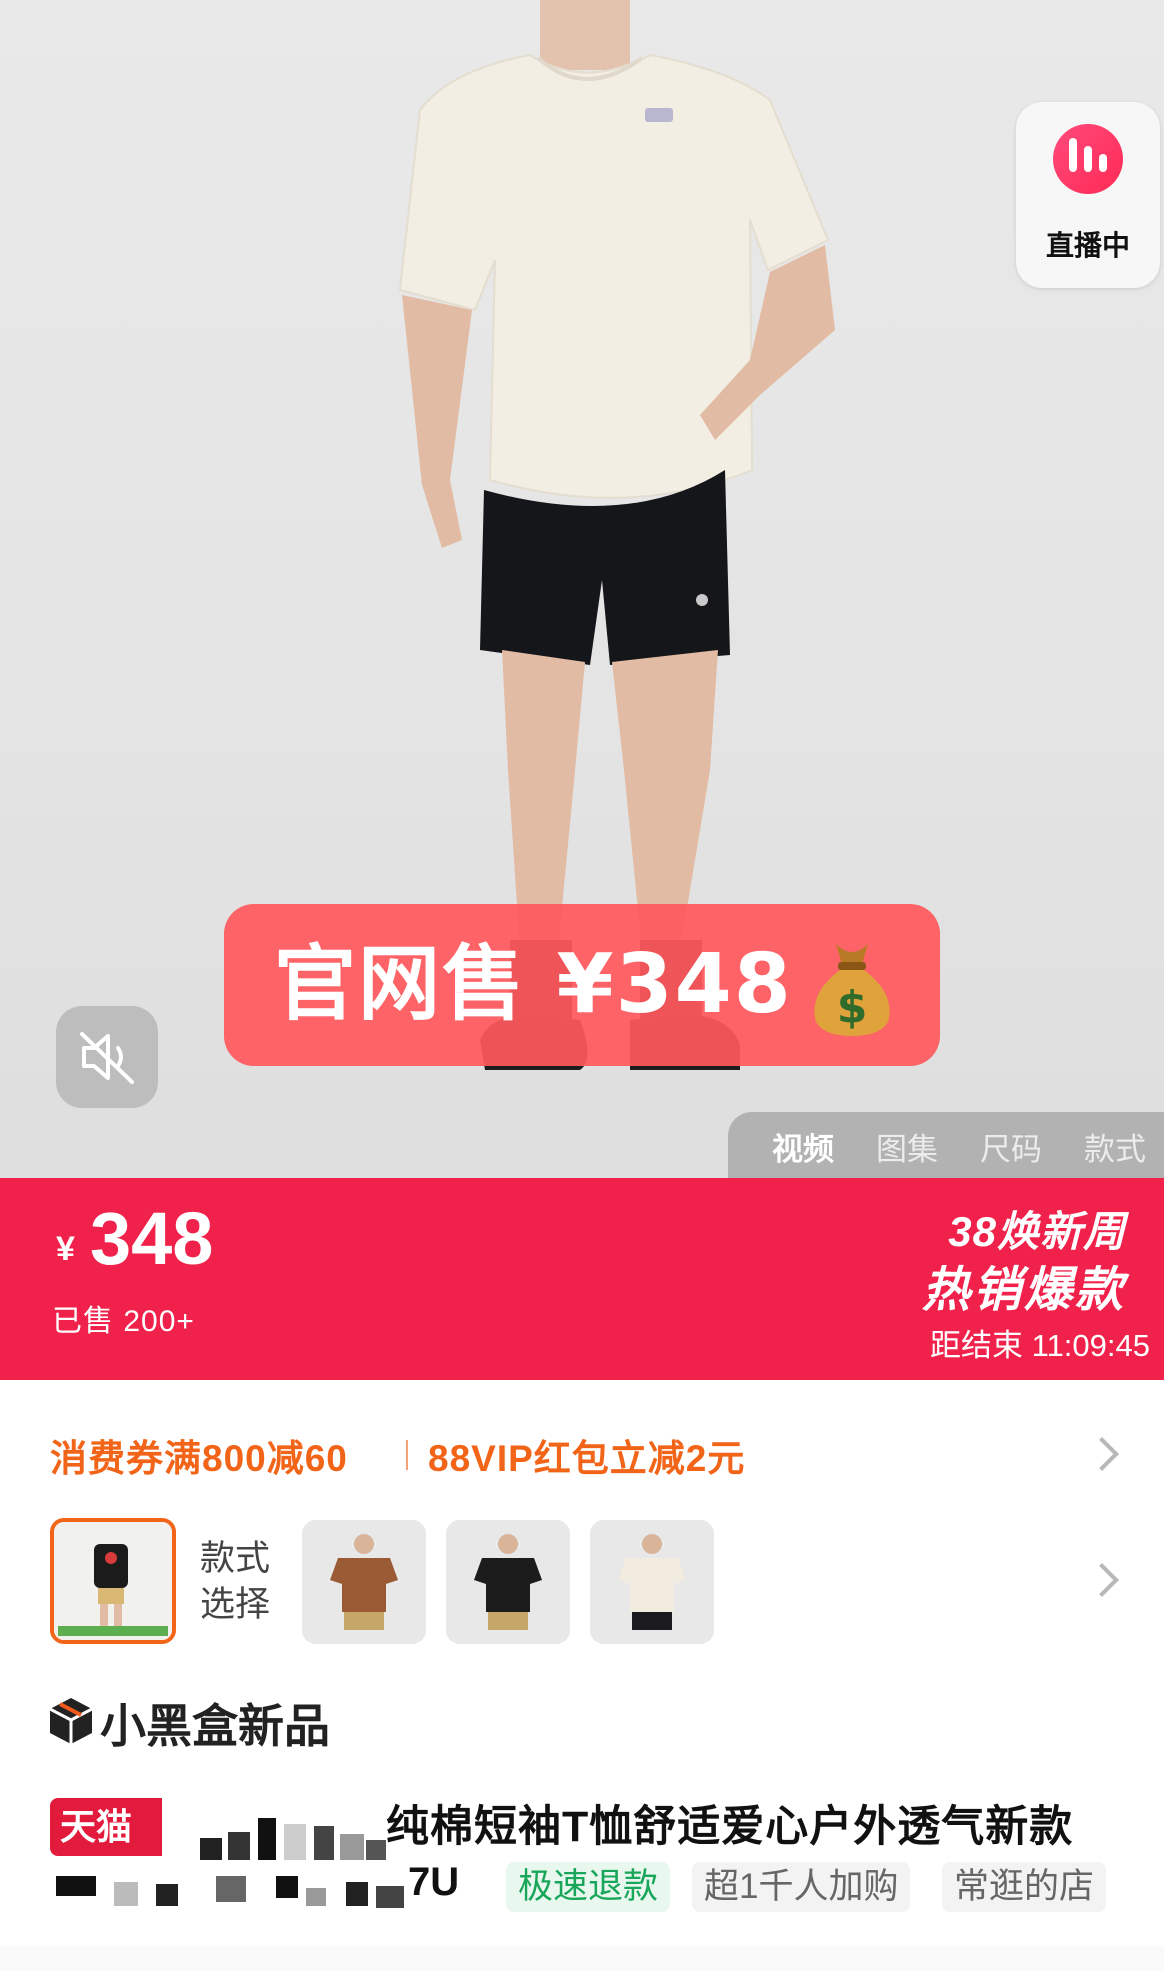 The height and width of the screenshot is (1971, 1164). Describe the element at coordinates (803, 1146) in the screenshot. I see `tab-video: 视频` at that location.